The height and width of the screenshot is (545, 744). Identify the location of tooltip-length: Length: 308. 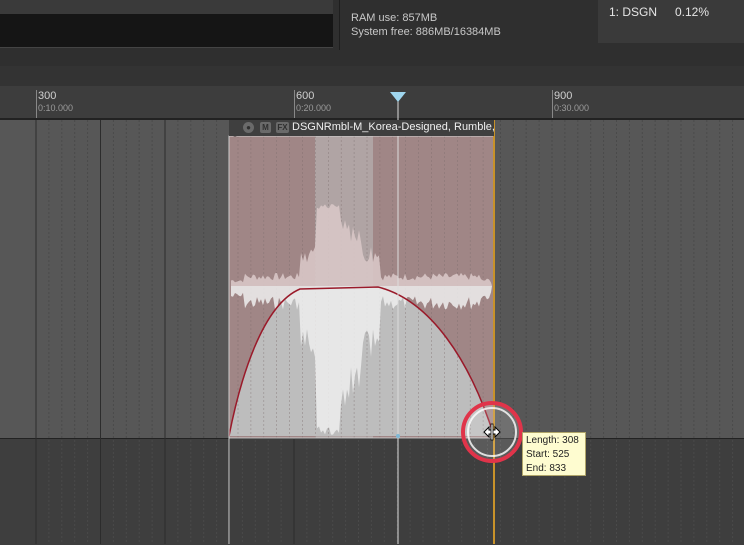
(552, 440).